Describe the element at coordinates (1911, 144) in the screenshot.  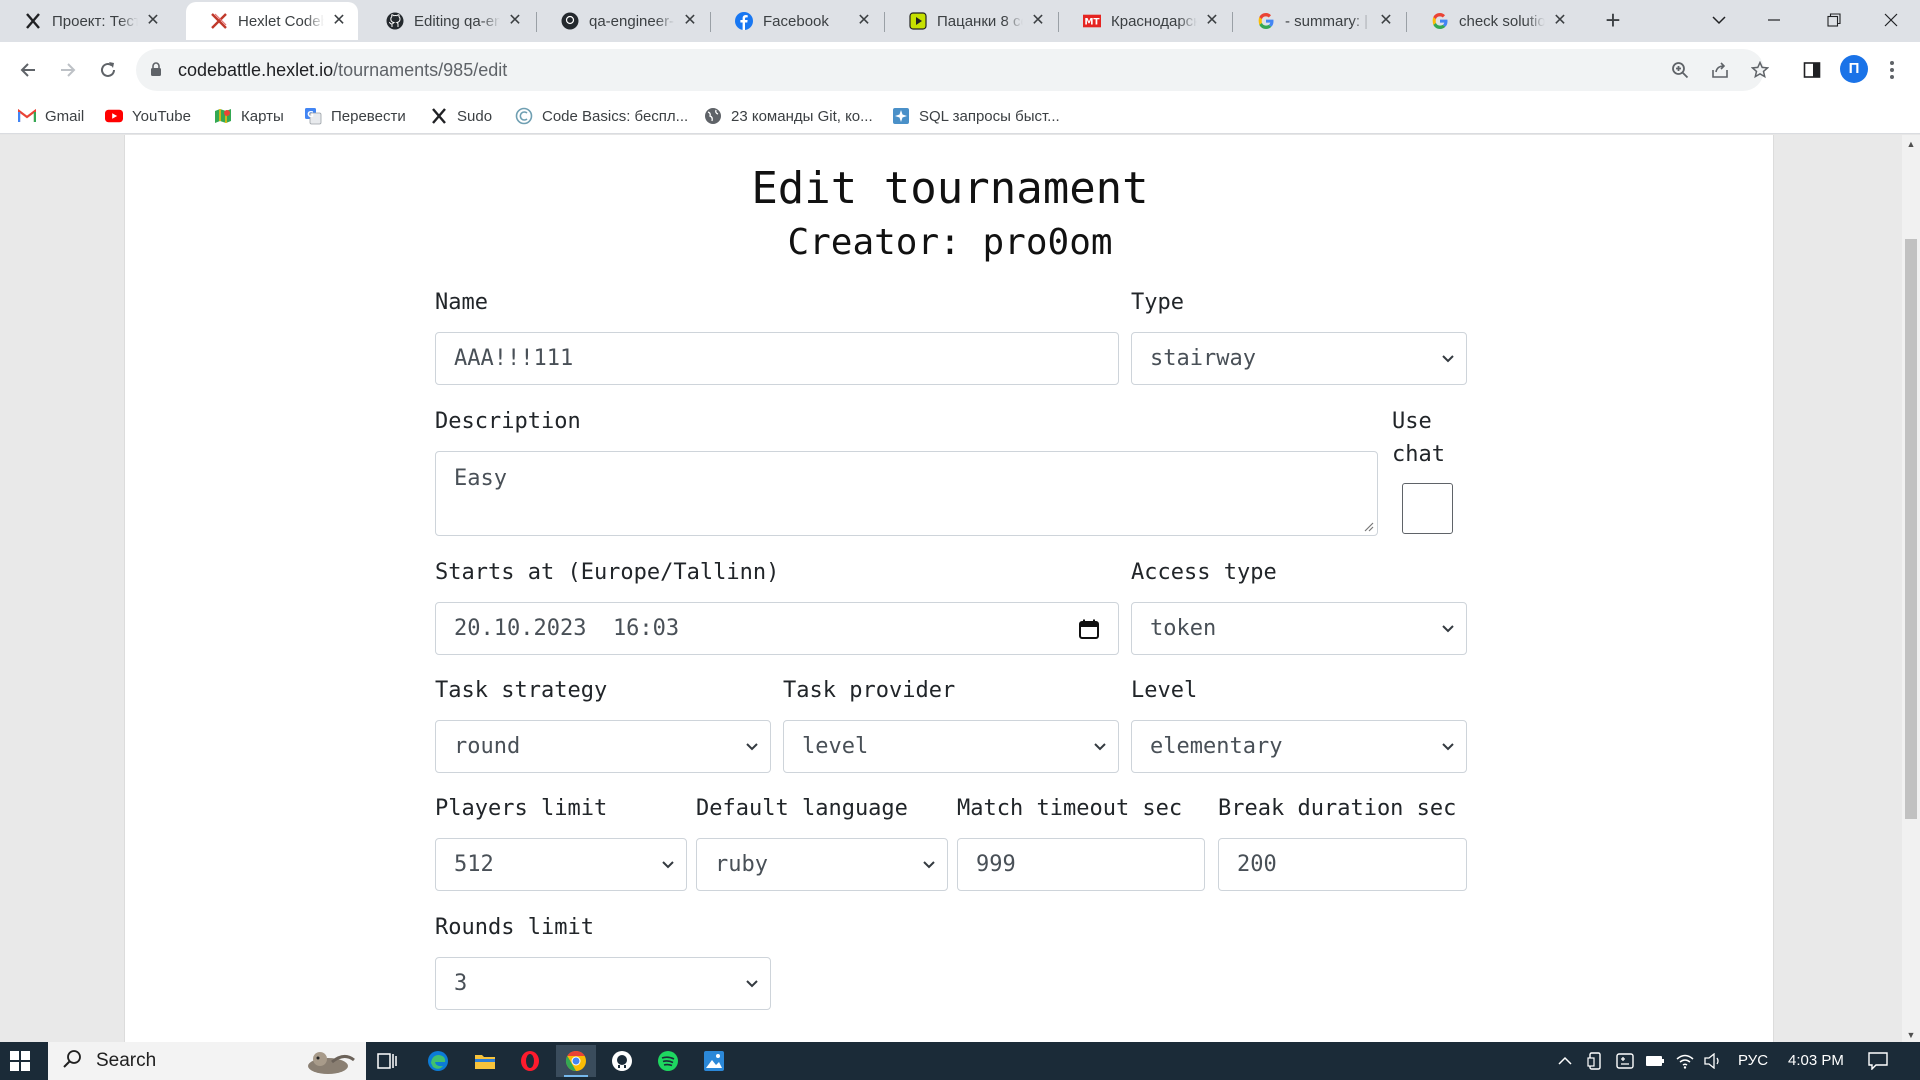
I see `scroll-up-icon: ▲` at that location.